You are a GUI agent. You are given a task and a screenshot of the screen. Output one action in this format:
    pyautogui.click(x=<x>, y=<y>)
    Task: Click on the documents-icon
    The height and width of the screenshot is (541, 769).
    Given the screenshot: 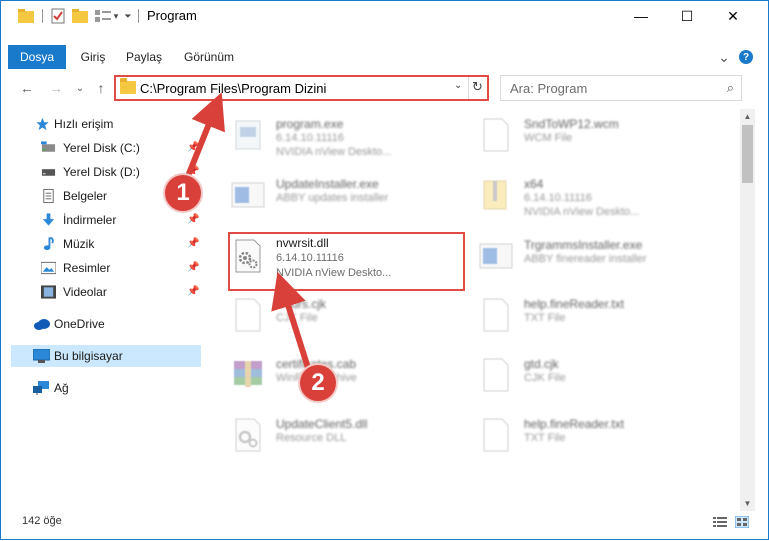 What is the action you would take?
    pyautogui.click(x=48, y=196)
    